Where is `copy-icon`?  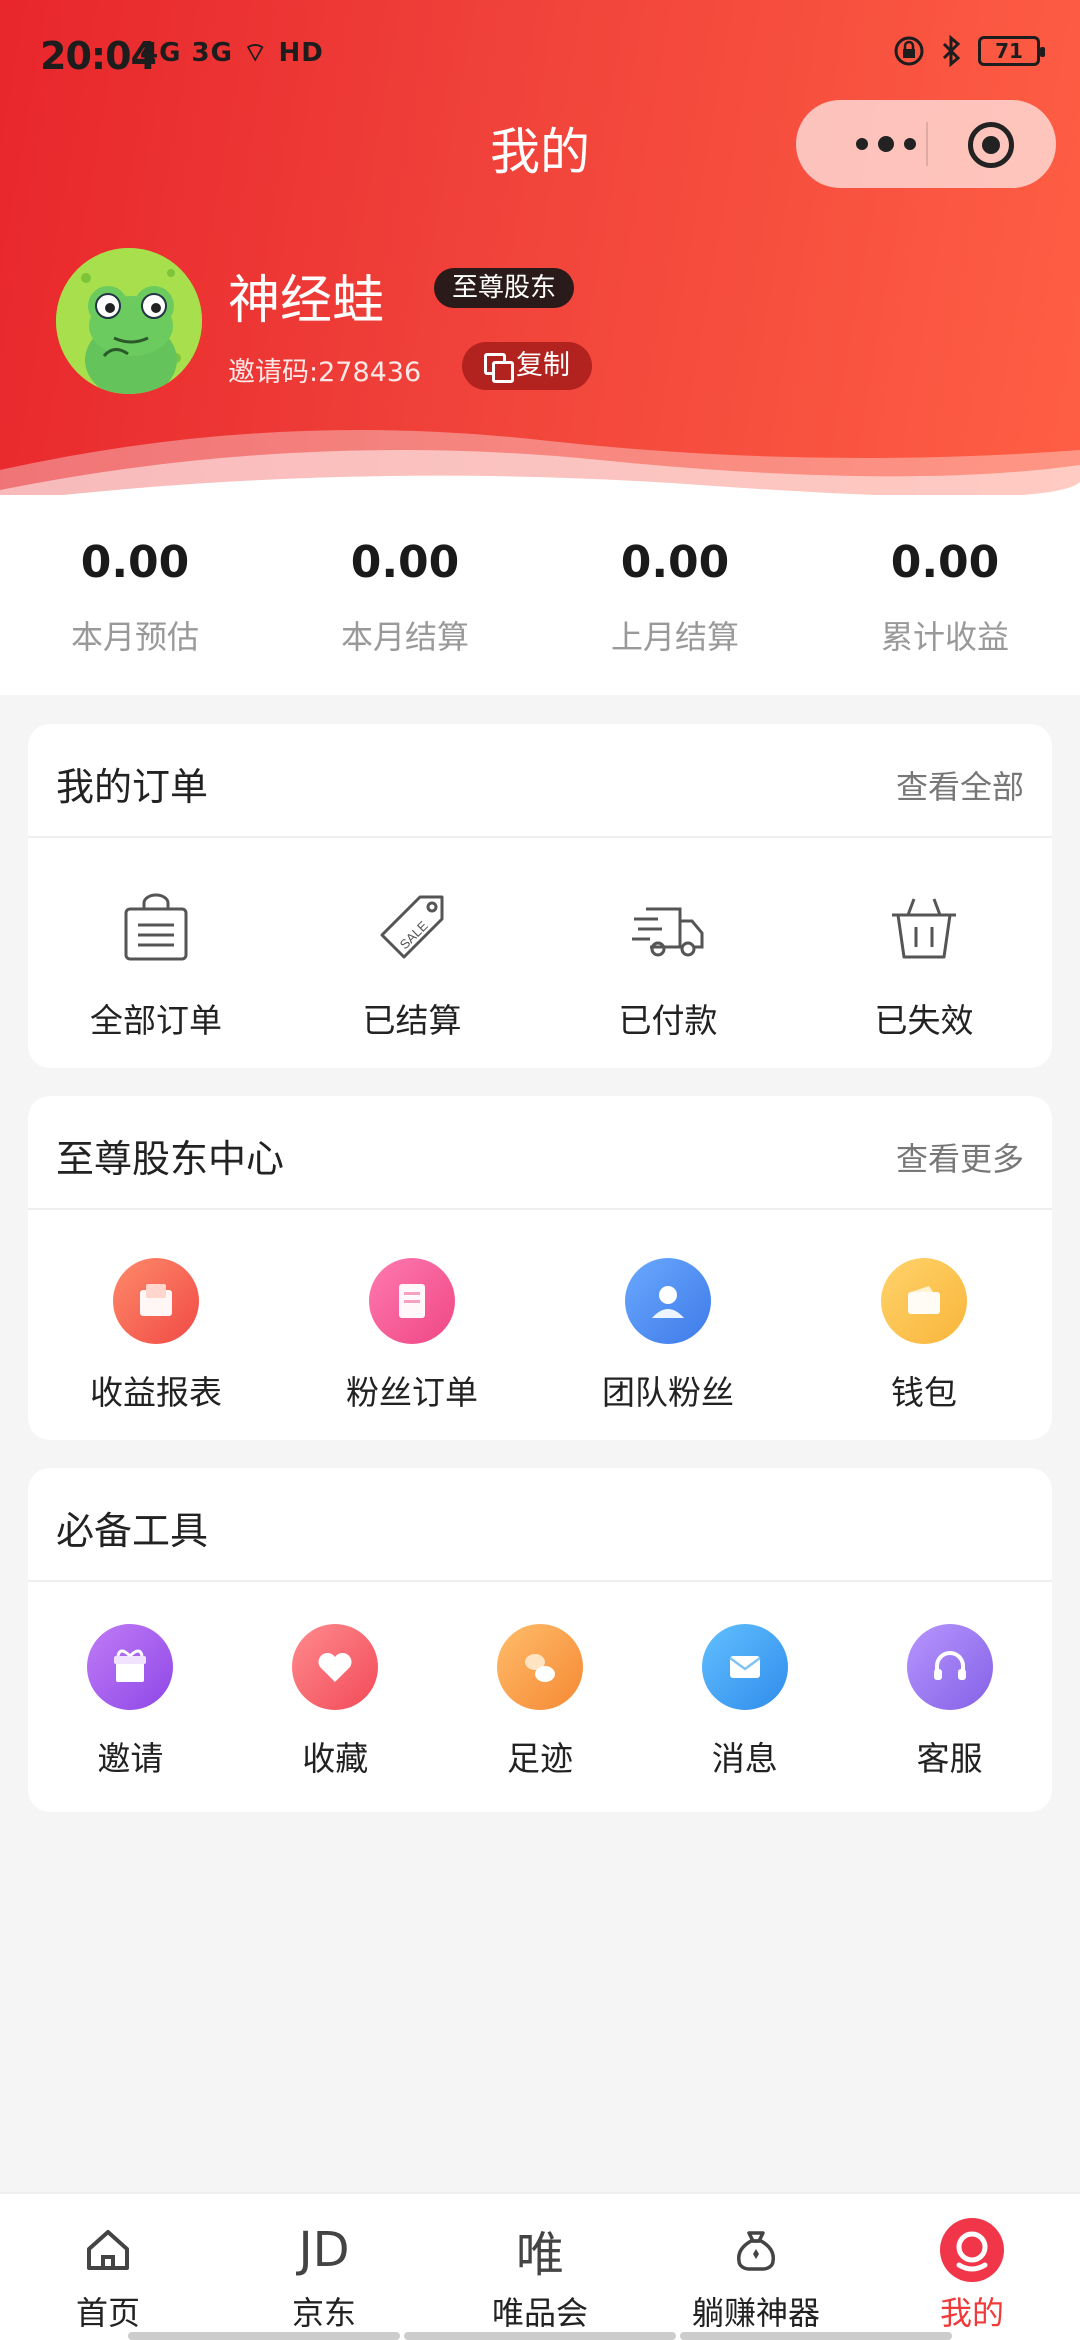 copy-icon is located at coordinates (499, 368).